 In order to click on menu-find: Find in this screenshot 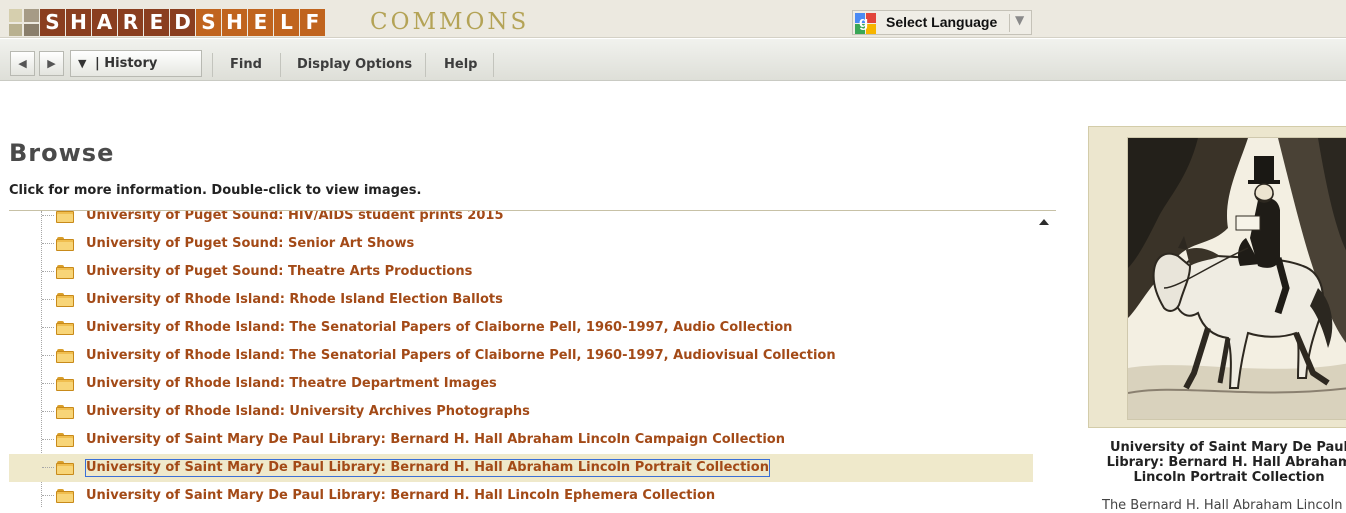, I will do `click(246, 64)`.